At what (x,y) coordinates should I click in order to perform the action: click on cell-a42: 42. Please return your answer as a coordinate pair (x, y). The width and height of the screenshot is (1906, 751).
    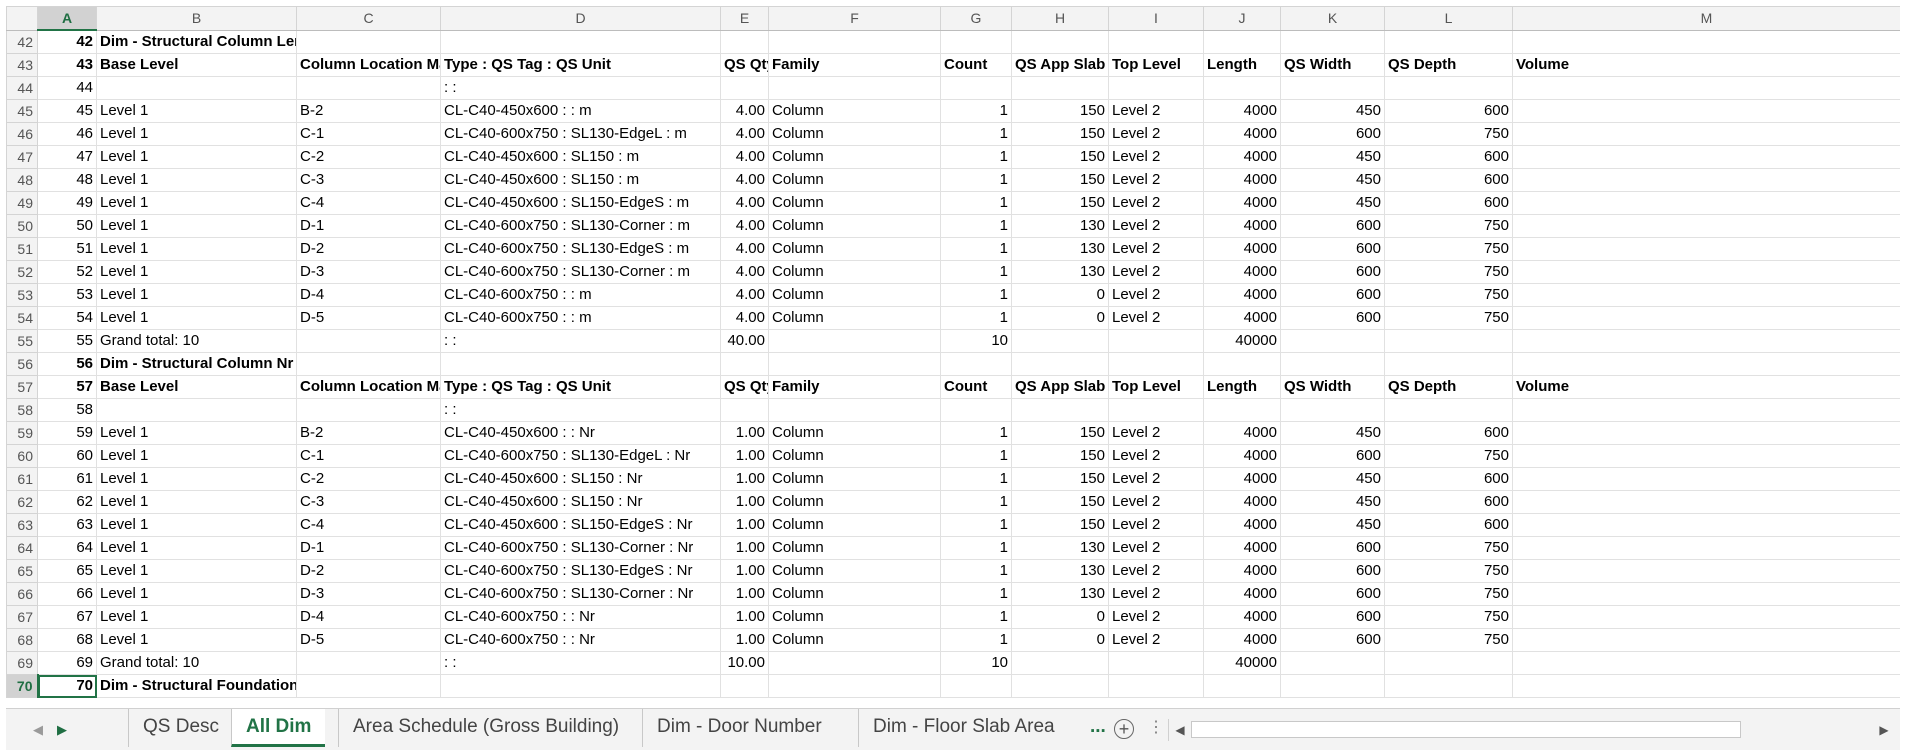
    Looking at the image, I should click on (67, 41).